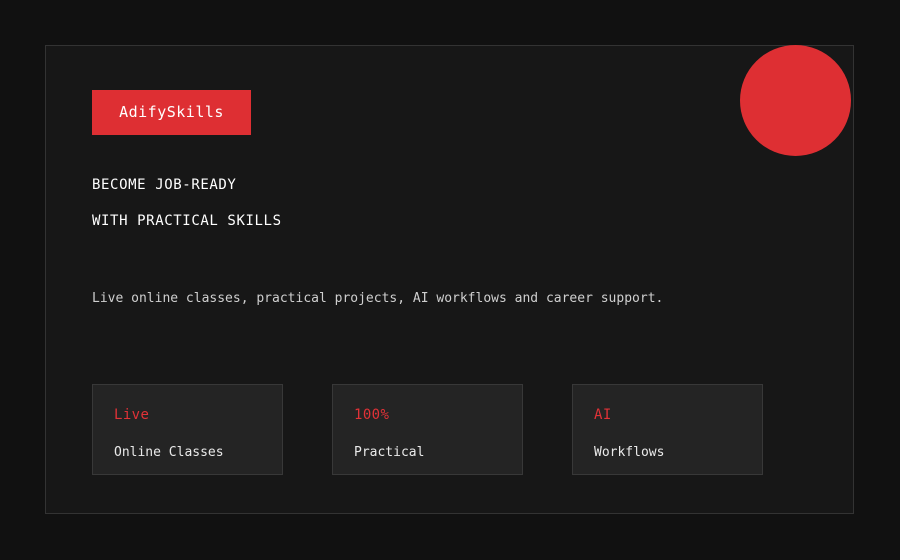  What do you see at coordinates (372, 415) in the screenshot?
I see `stat-value: 100%` at bounding box center [372, 415].